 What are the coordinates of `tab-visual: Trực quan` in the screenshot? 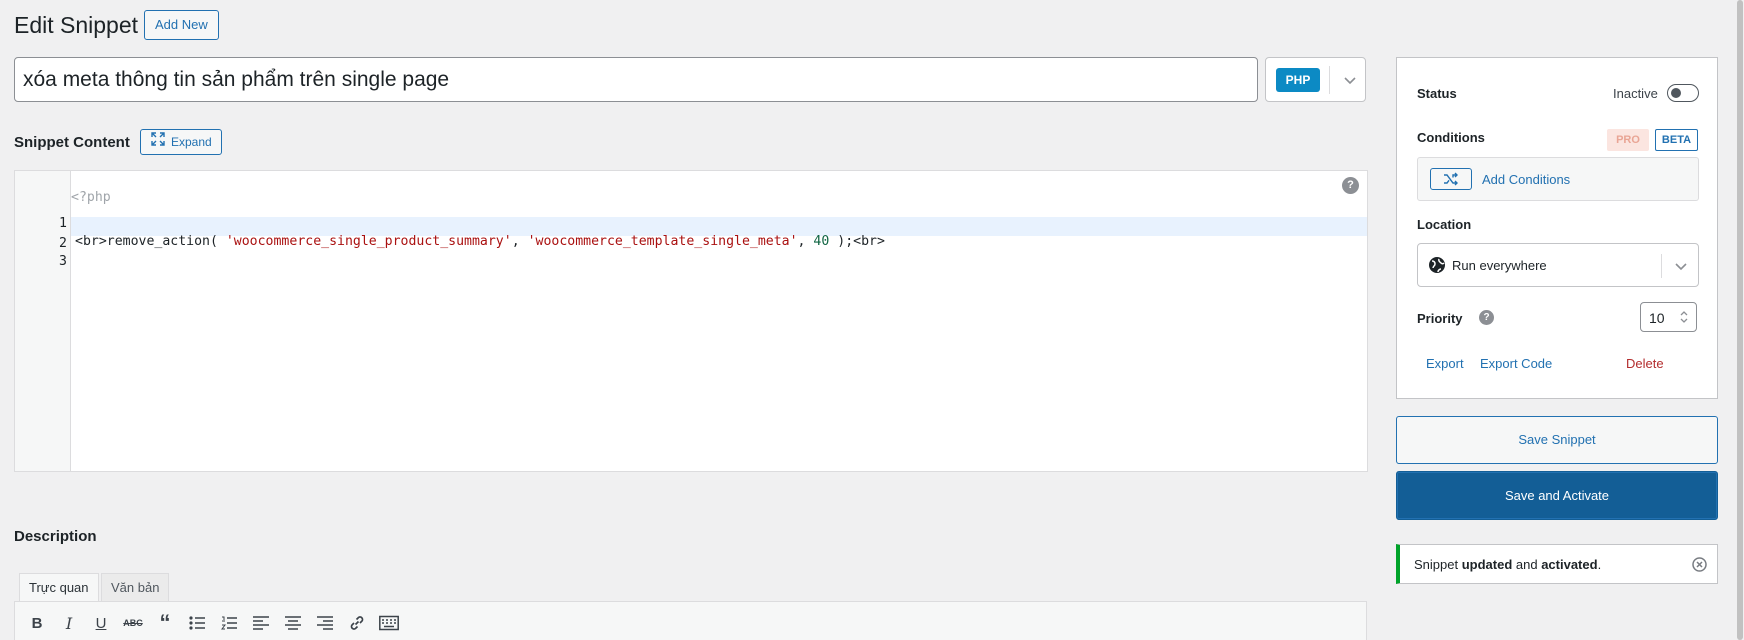 It's located at (59, 587).